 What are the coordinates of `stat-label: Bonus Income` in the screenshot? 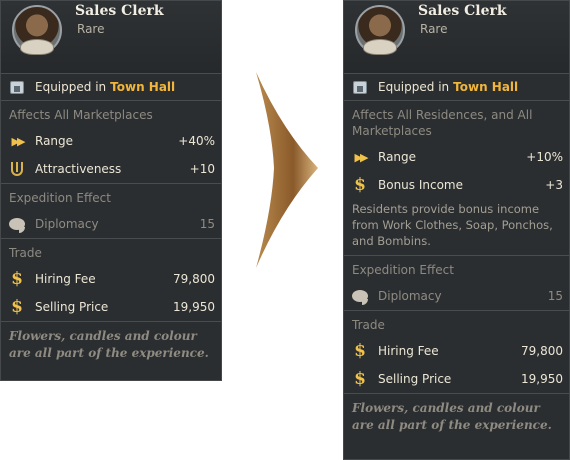 It's located at (421, 185).